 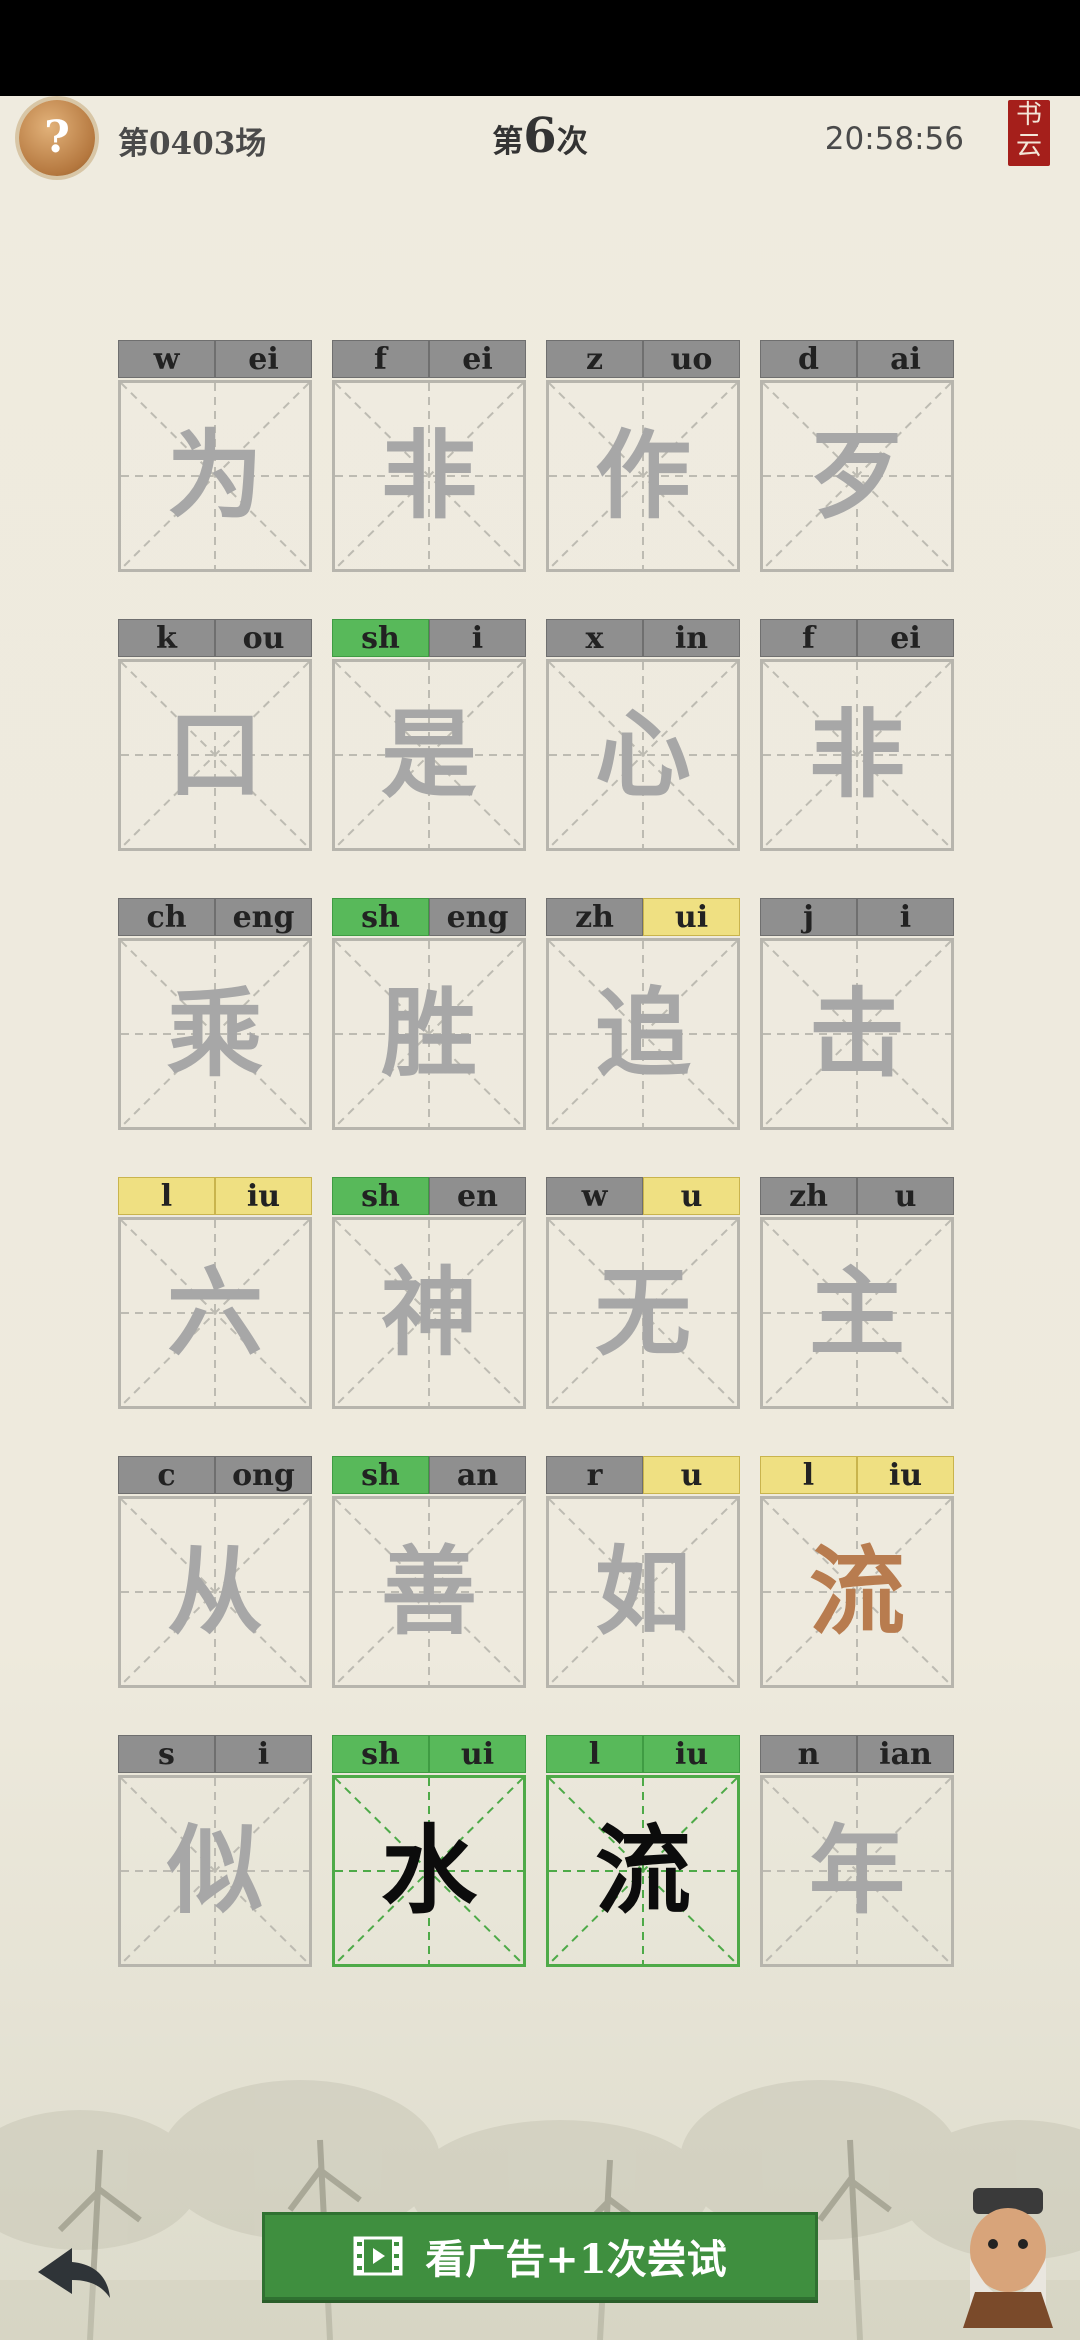 I want to click on tianzige-box: 年, so click(x=857, y=1871).